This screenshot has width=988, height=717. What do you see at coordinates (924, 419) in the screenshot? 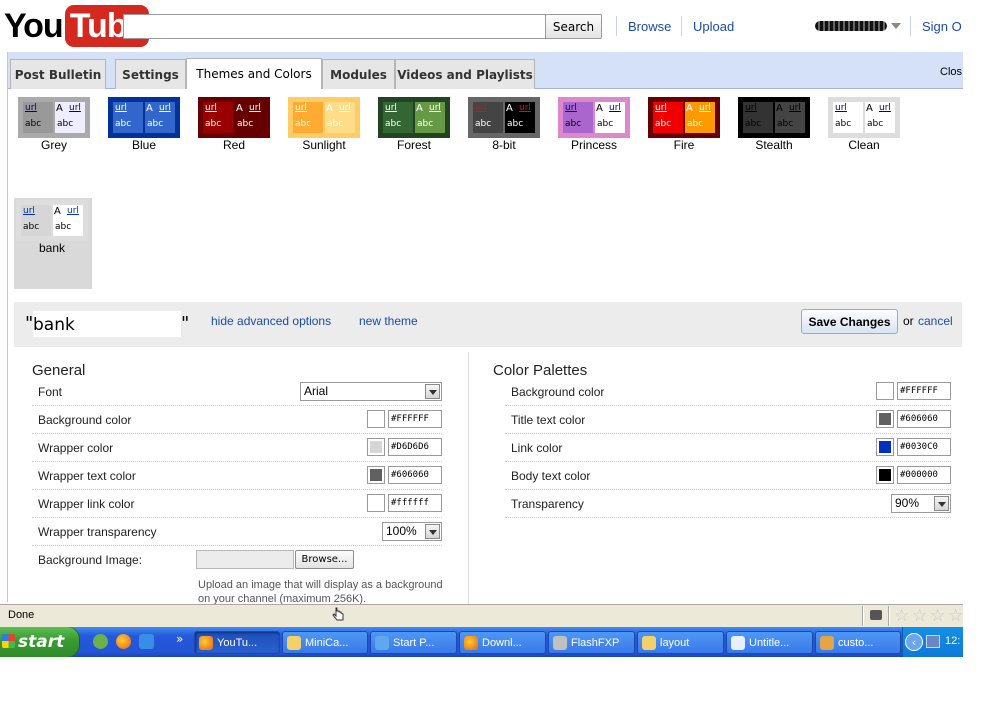
I see `title-text-color-input: #606060` at bounding box center [924, 419].